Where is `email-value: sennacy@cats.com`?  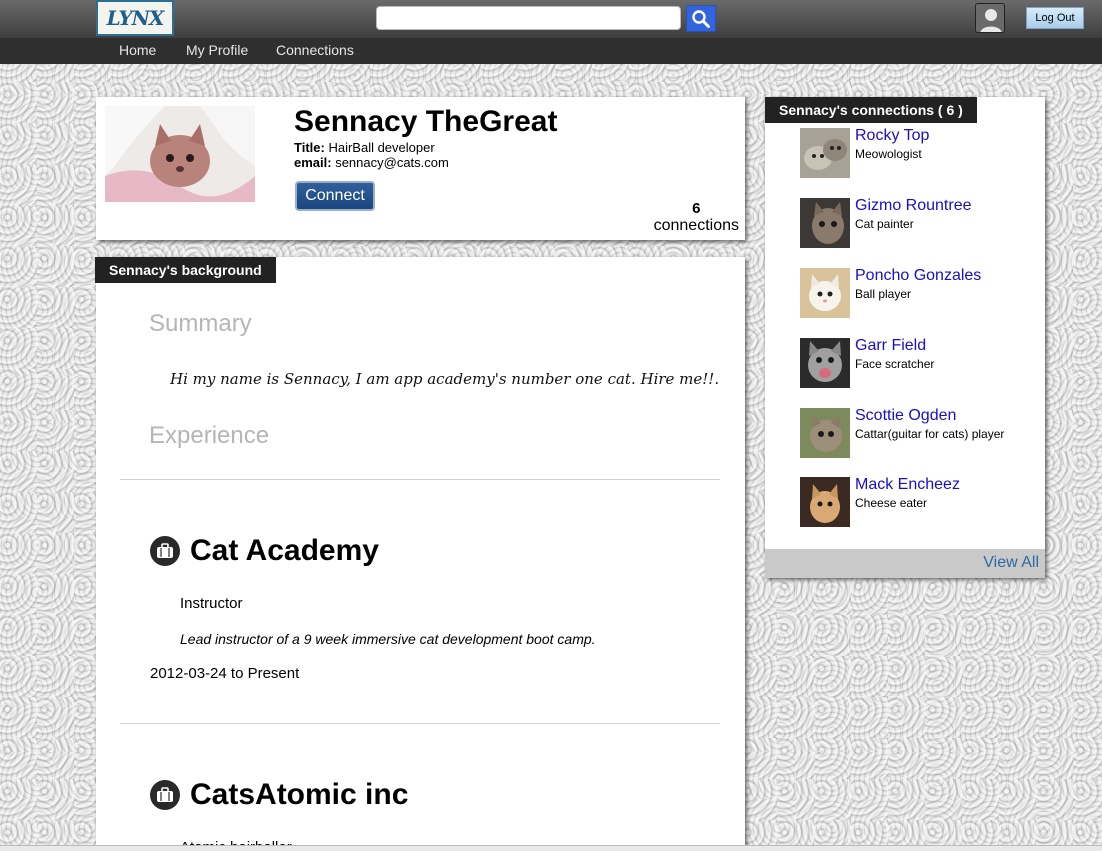 email-value: sennacy@cats.com is located at coordinates (392, 162).